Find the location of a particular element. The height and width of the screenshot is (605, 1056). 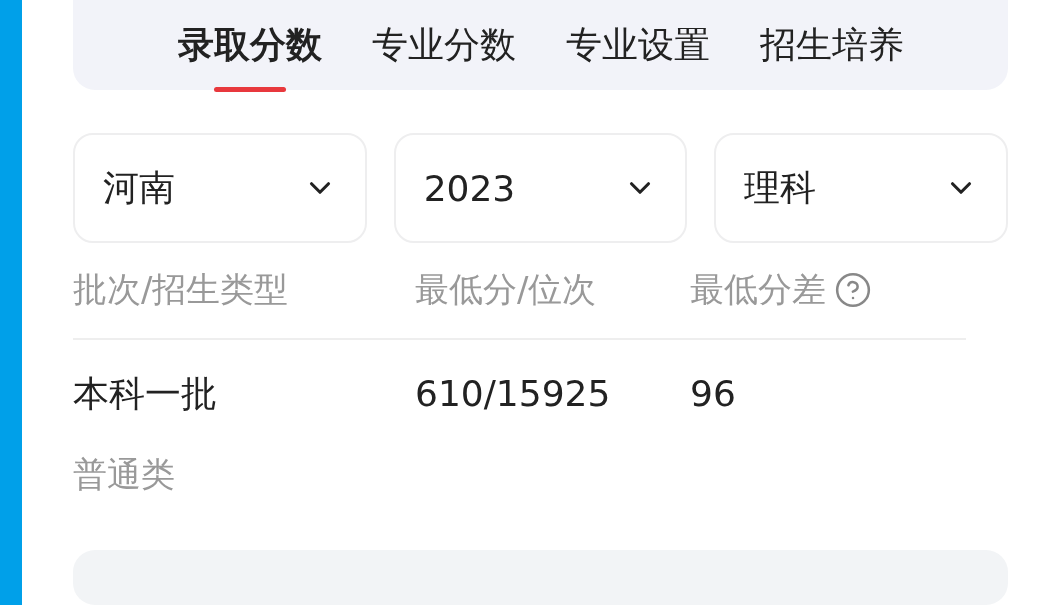

table-cell-text: 普通类 is located at coordinates (124, 474).